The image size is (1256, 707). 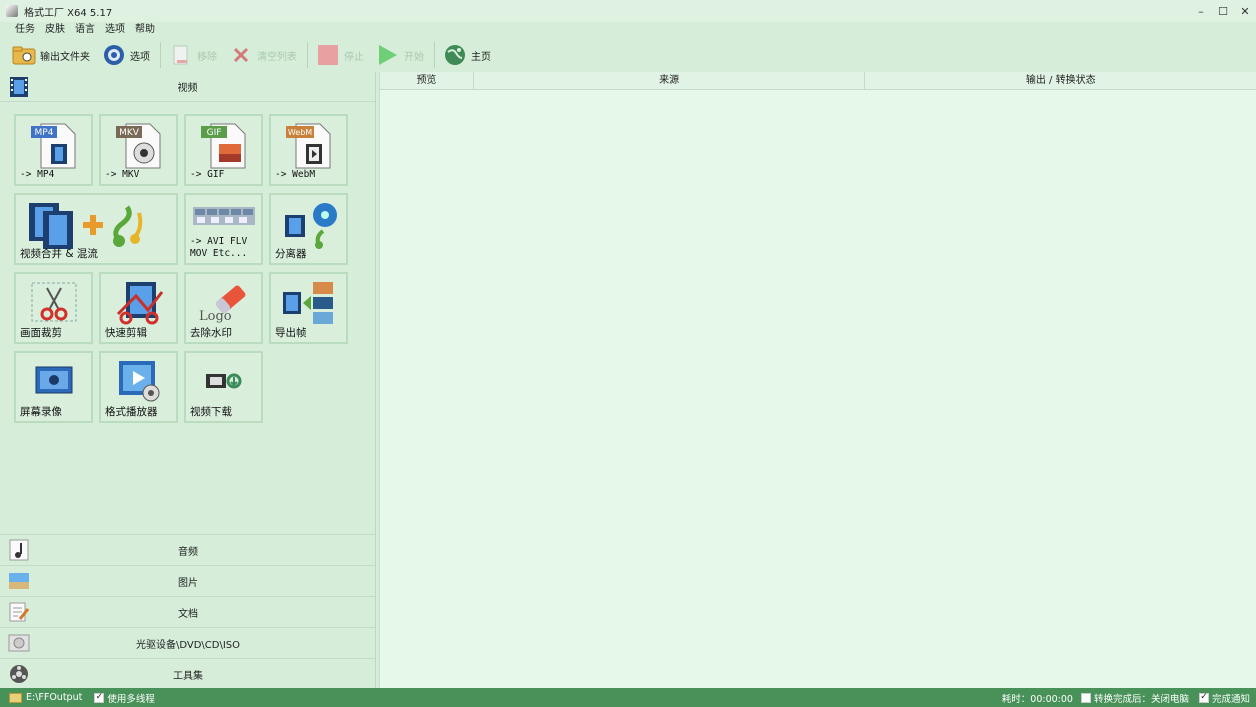 What do you see at coordinates (1223, 11) in the screenshot?
I see `maximize-button: ☐` at bounding box center [1223, 11].